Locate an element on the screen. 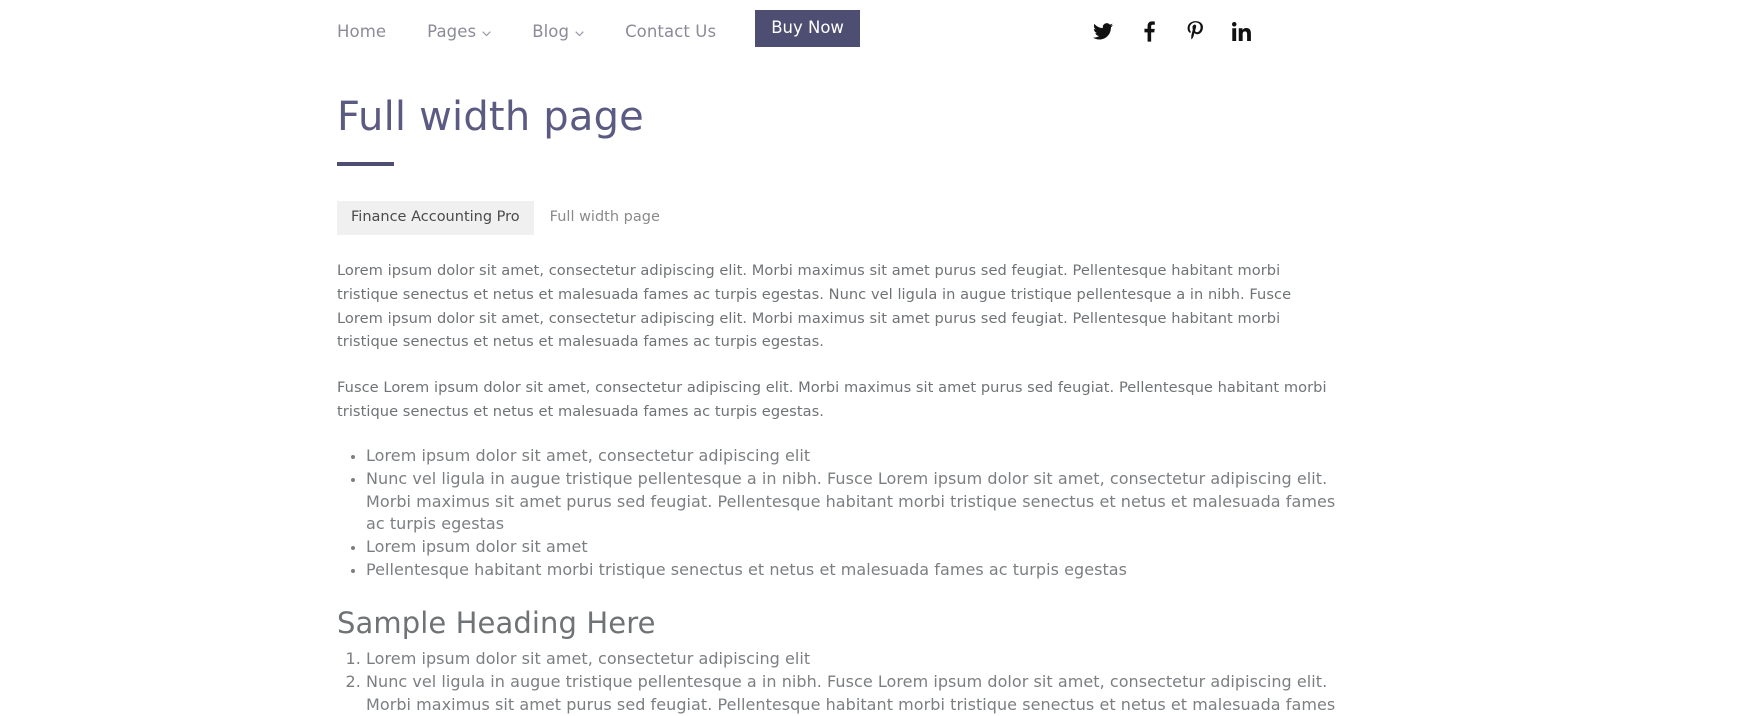 The width and height of the screenshot is (1739, 716). nav-item-contact-us: Contact Us is located at coordinates (670, 27).